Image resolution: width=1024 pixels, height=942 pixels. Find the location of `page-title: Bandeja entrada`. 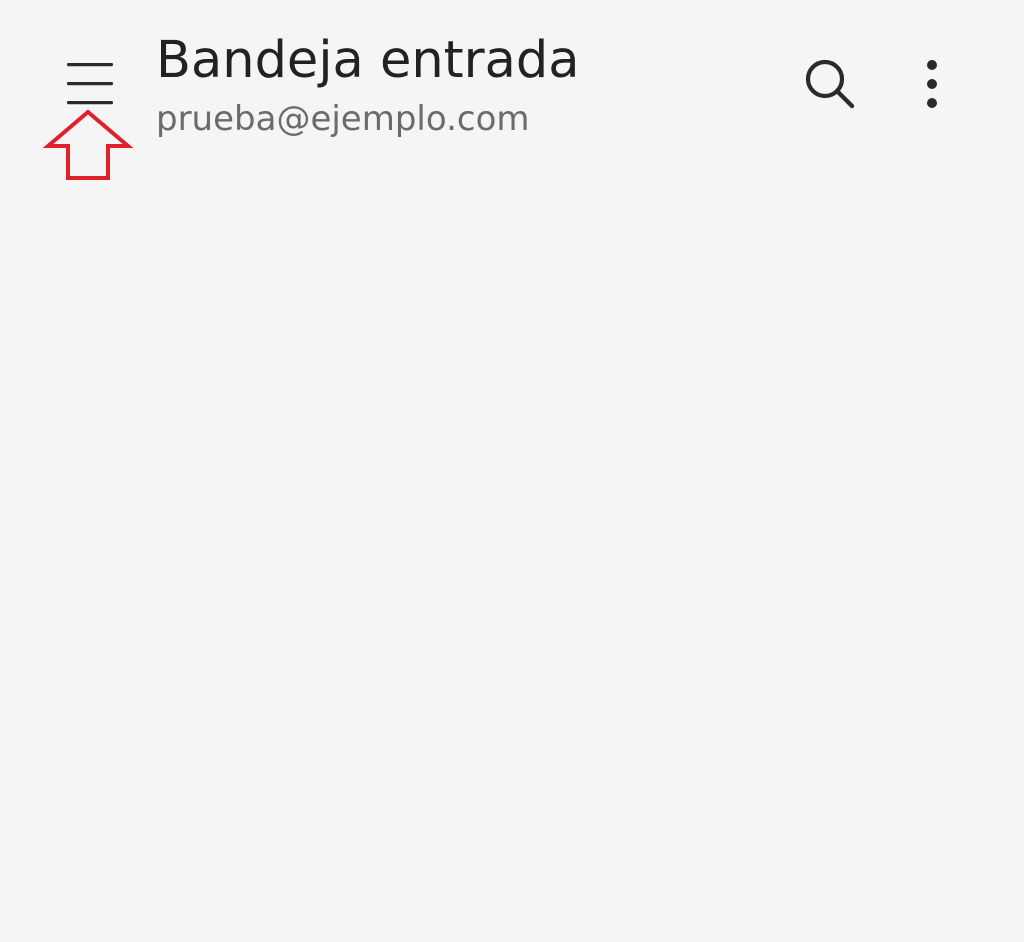

page-title: Bandeja entrada is located at coordinates (368, 60).